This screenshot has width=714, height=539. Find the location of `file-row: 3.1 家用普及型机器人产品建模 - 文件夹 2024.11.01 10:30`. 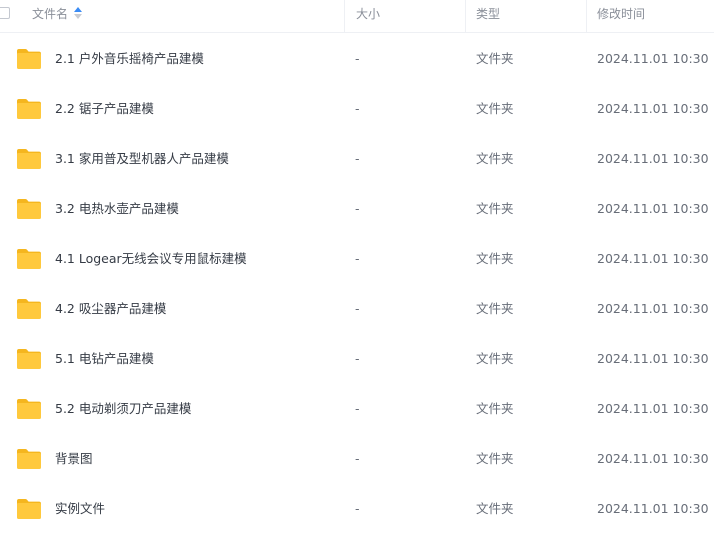

file-row: 3.1 家用普及型机器人产品建模 - 文件夹 2024.11.01 10:30 is located at coordinates (357, 159).